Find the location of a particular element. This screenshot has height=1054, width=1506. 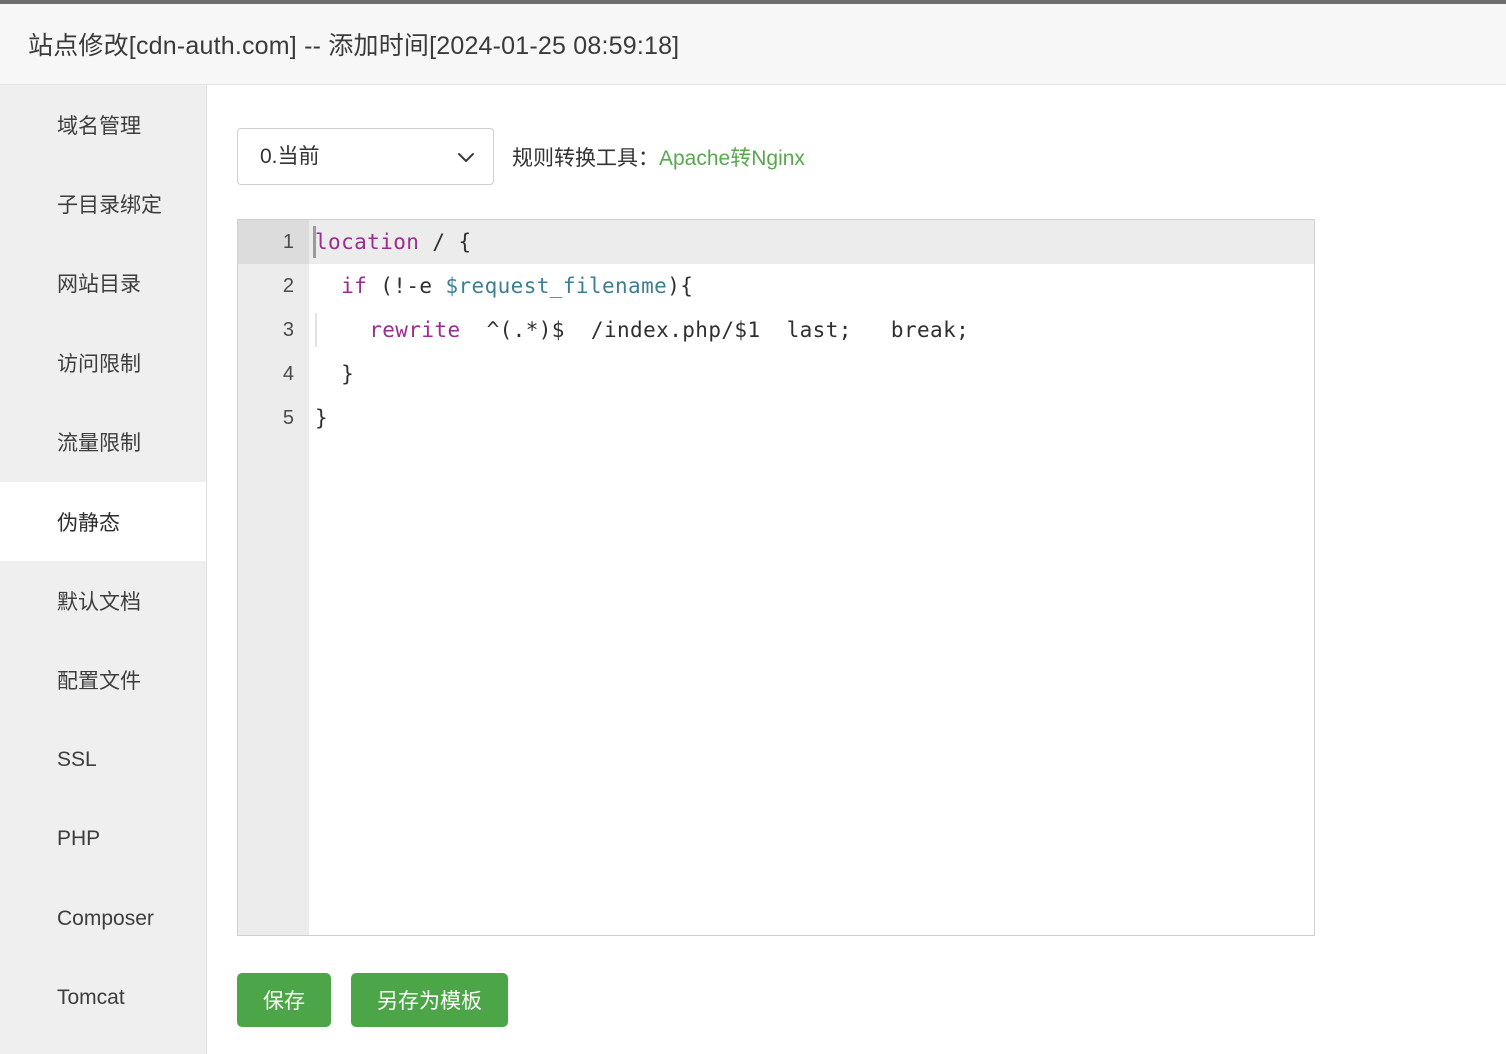

sidebar-item-7: 配置文件 is located at coordinates (103, 680).